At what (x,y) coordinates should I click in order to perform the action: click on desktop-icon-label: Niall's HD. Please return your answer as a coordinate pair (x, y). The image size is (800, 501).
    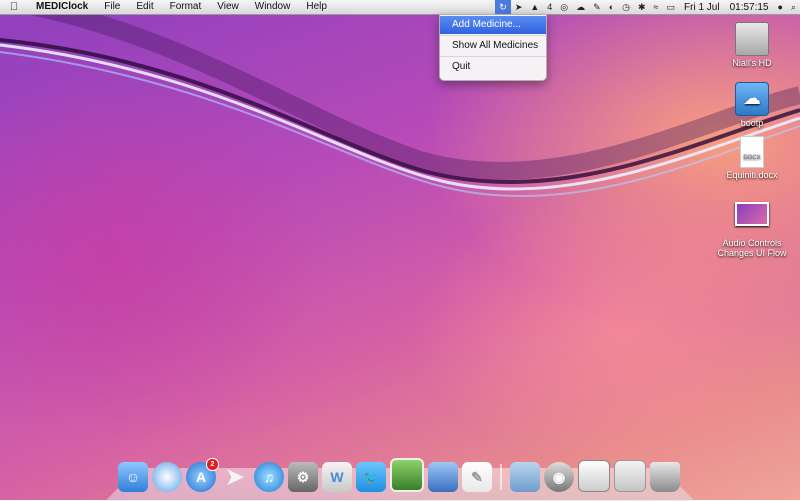
    Looking at the image, I should click on (752, 63).